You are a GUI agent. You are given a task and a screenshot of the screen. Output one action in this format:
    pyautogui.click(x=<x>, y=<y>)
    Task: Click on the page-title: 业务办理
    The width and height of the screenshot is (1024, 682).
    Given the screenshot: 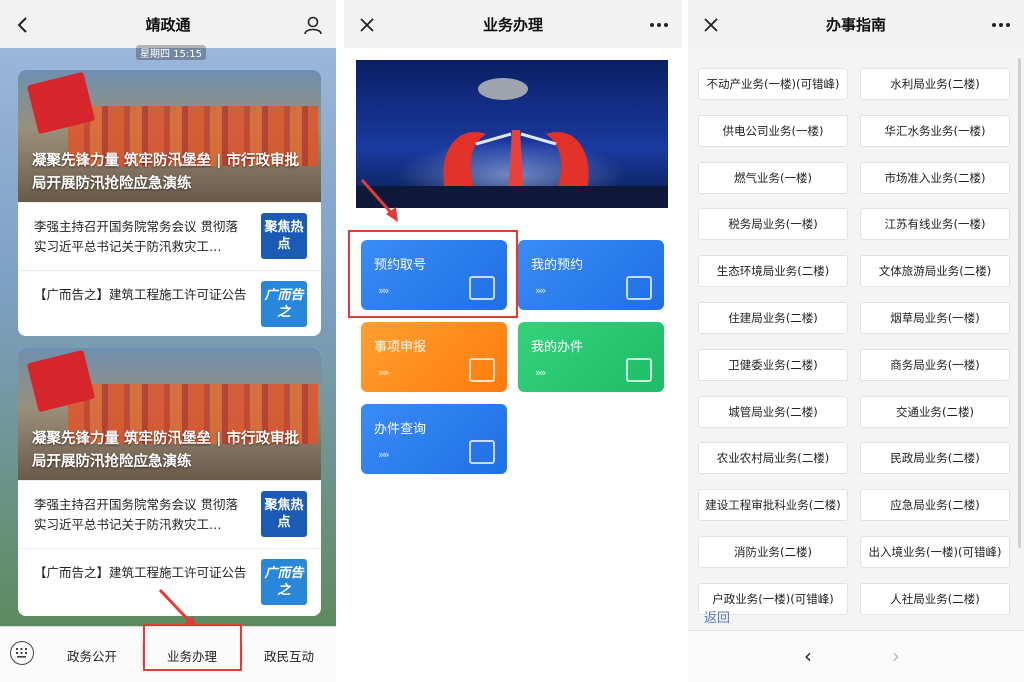 What is the action you would take?
    pyautogui.click(x=512, y=24)
    